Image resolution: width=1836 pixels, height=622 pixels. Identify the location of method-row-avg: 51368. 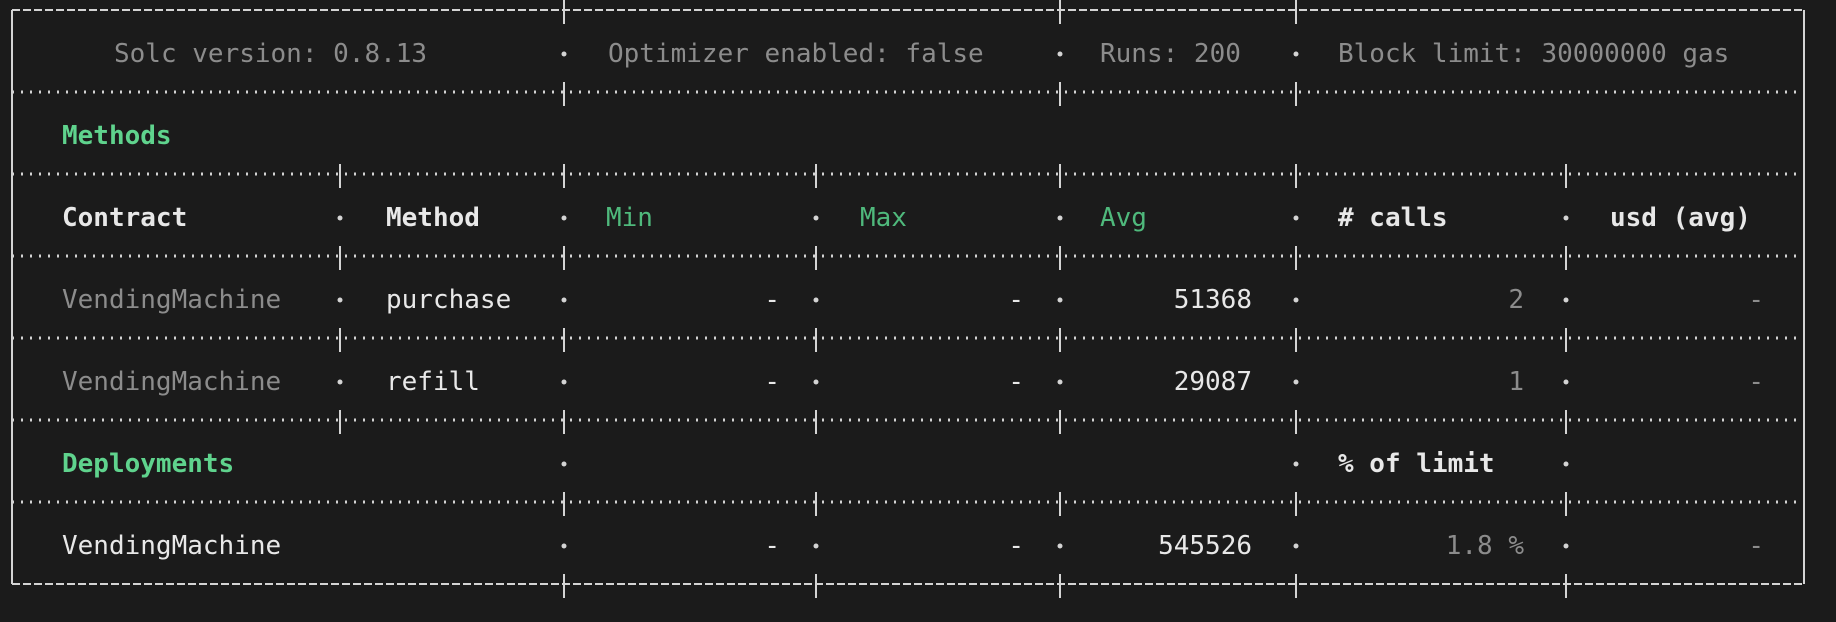
(1213, 300).